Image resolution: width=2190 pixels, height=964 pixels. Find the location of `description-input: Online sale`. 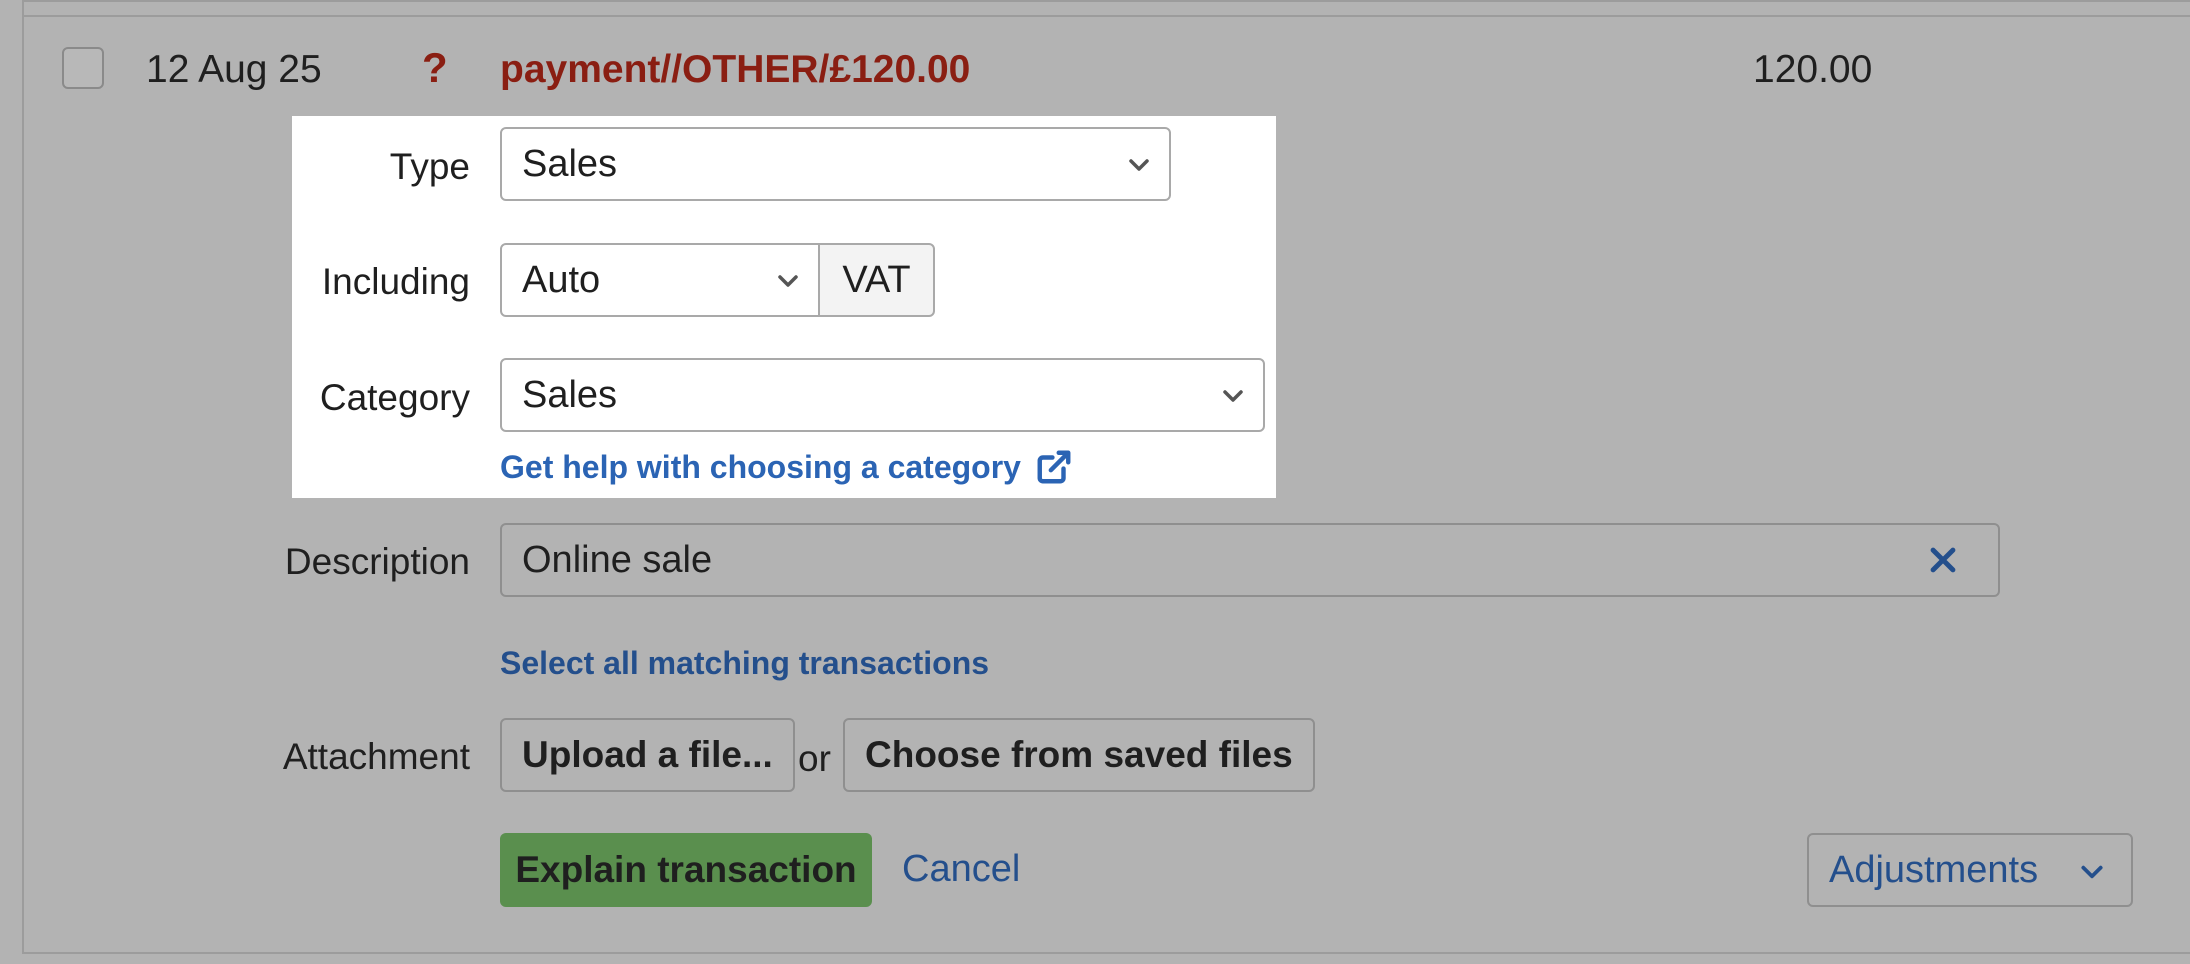

description-input: Online sale is located at coordinates (1250, 560).